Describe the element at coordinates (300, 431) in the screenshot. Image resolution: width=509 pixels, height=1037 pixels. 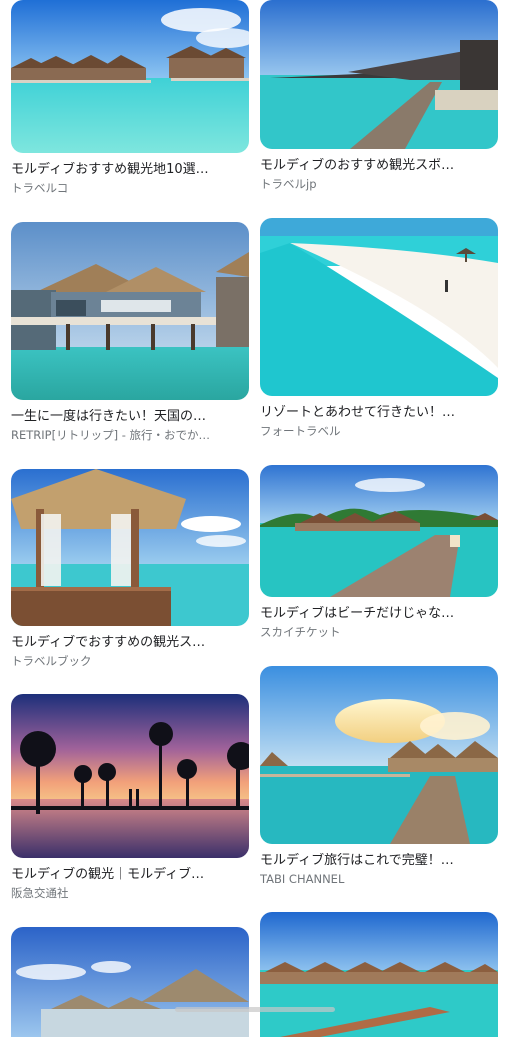
I see `result-source: フォートラベル` at that location.